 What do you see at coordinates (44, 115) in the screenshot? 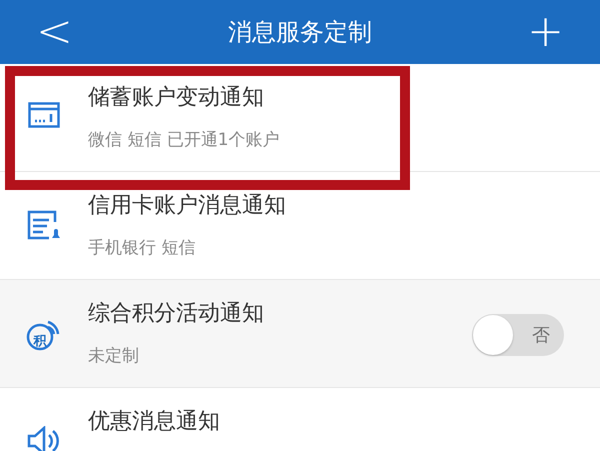
I see `card-icon` at bounding box center [44, 115].